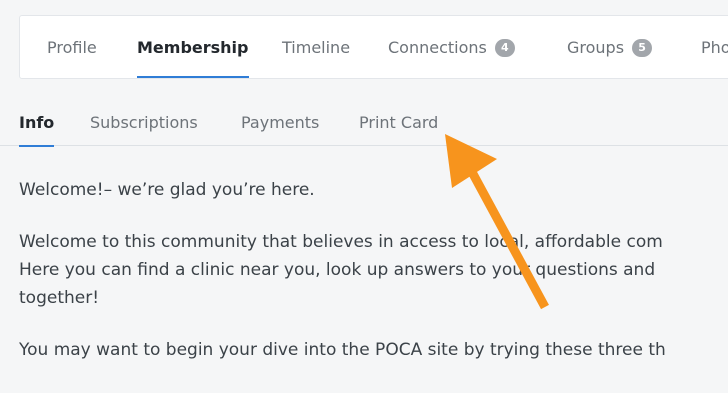 Image resolution: width=728 pixels, height=393 pixels. I want to click on subtab-subscriptions-label: Subscriptions, so click(144, 122).